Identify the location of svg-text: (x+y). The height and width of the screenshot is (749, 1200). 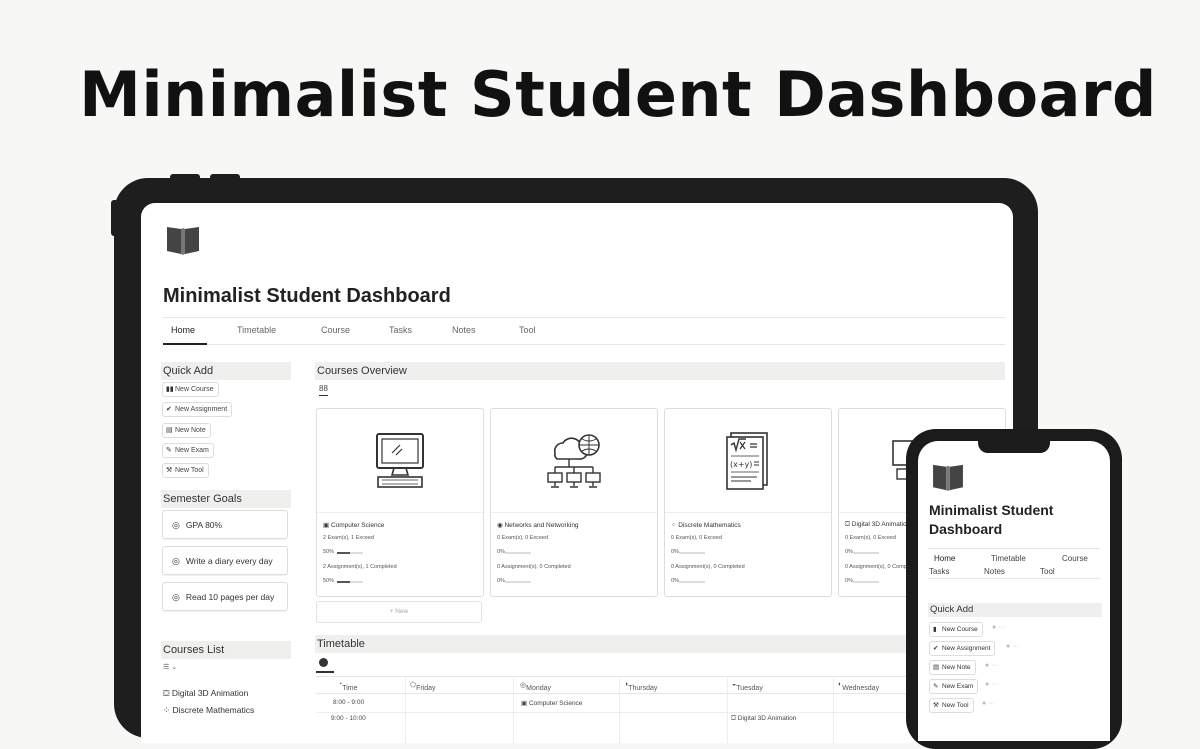
(741, 464).